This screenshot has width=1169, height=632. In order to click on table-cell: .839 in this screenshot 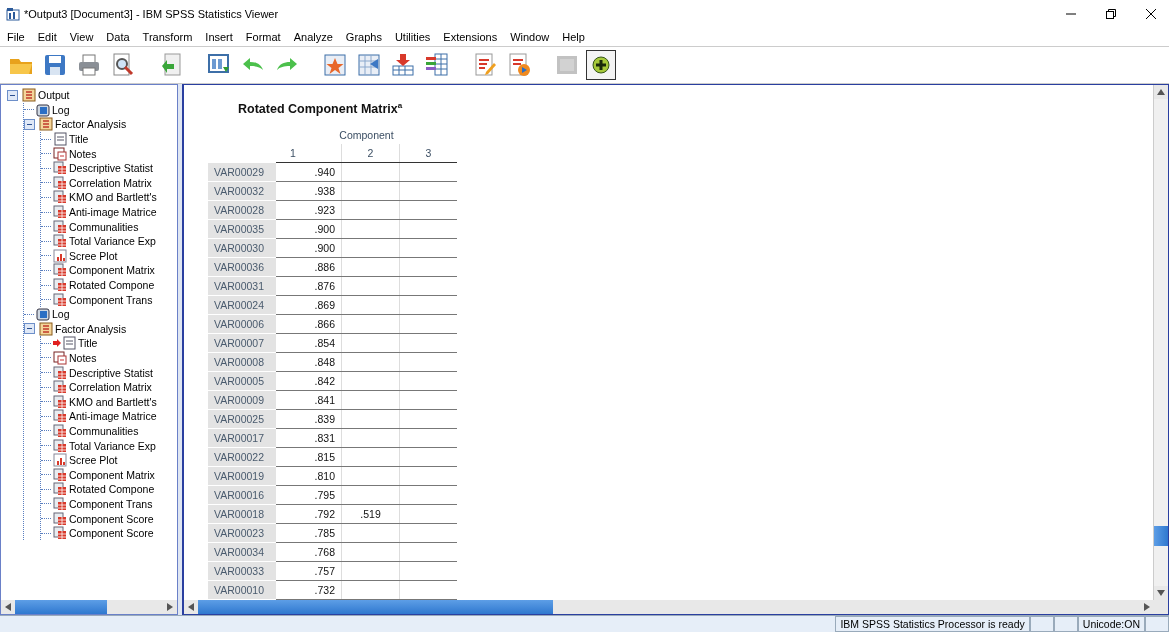, I will do `click(309, 419)`.